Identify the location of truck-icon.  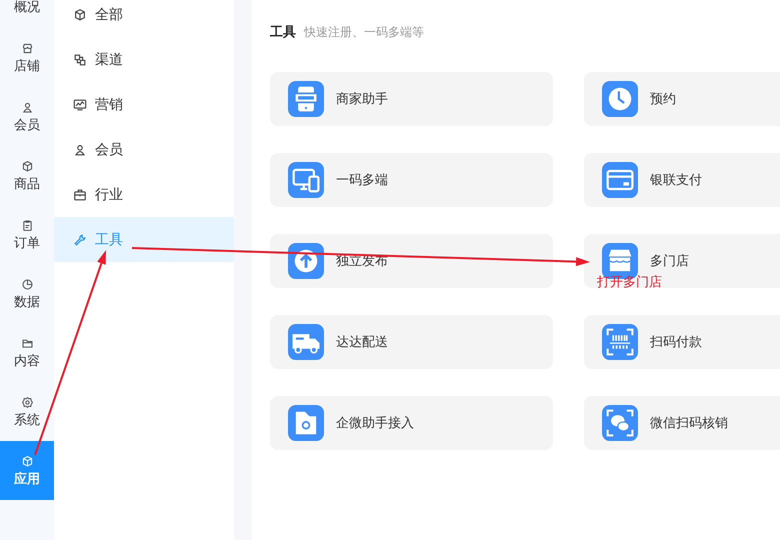
(306, 342).